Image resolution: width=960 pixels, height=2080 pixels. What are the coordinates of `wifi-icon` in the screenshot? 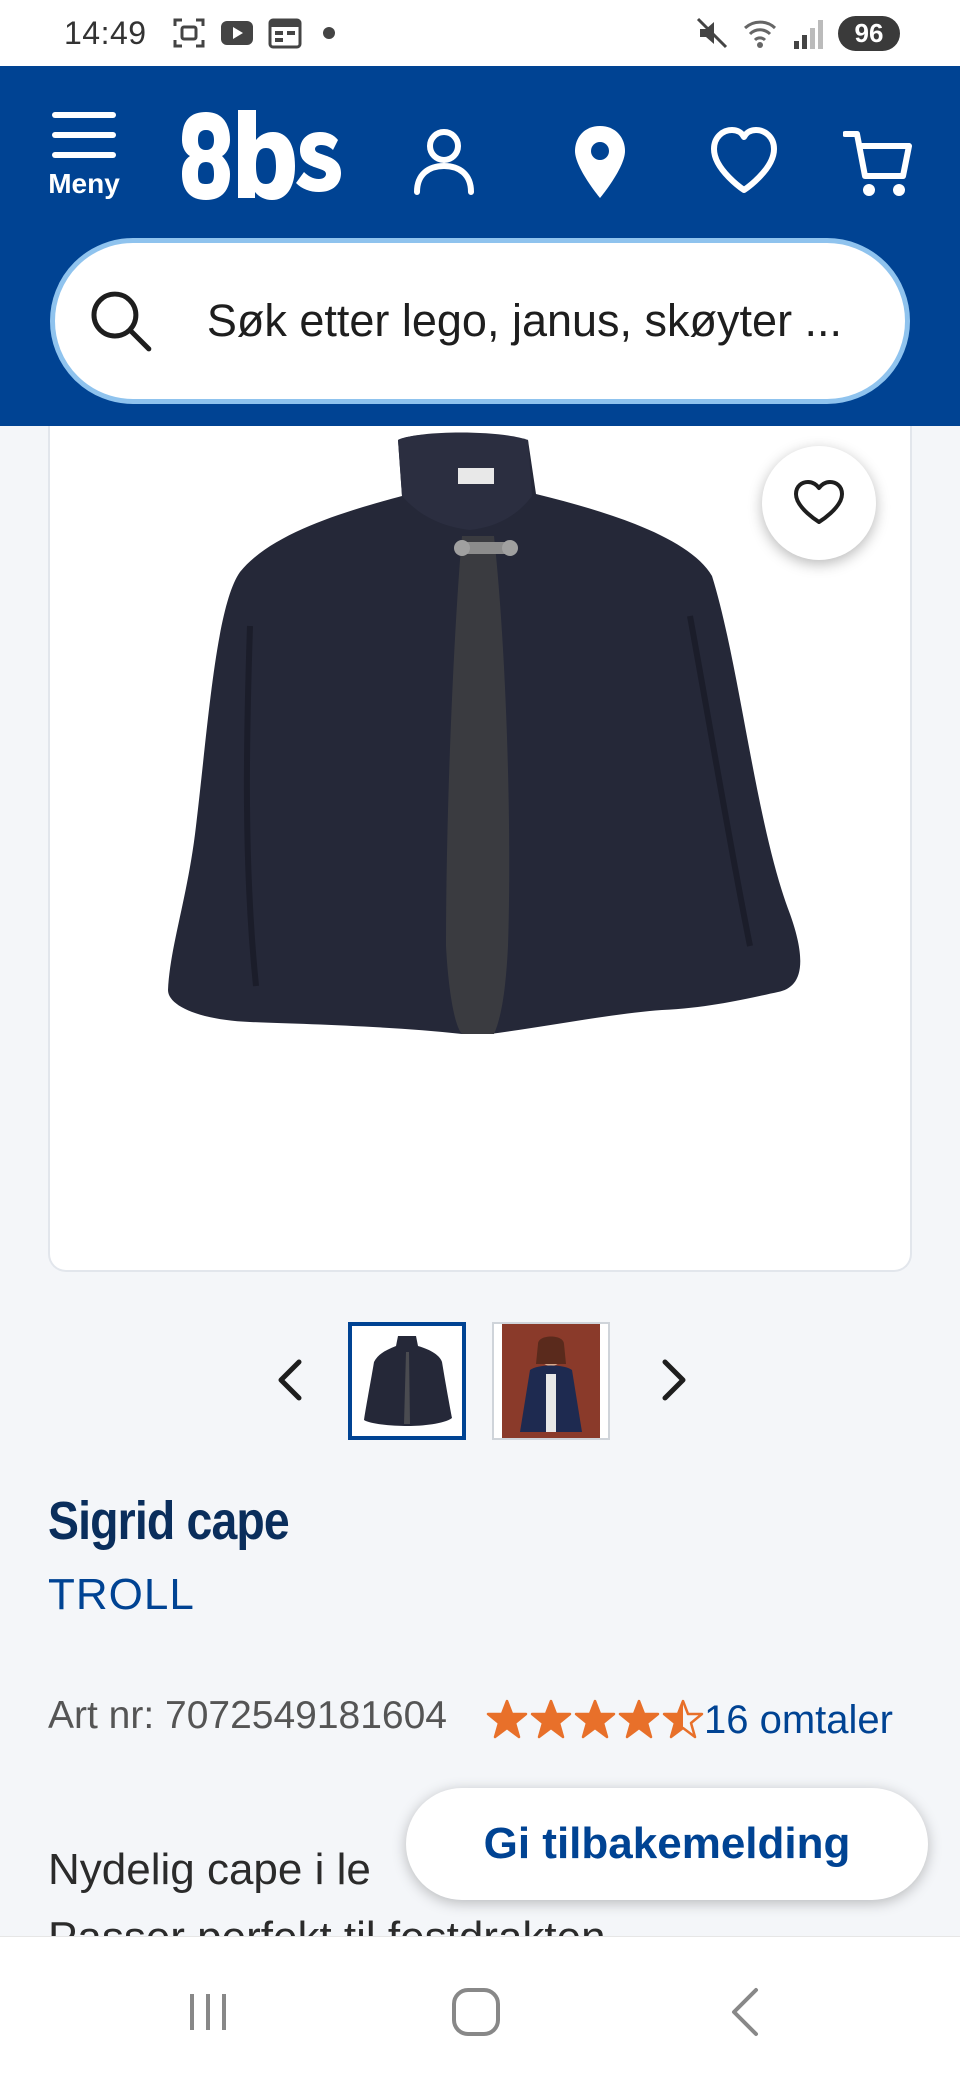 It's located at (760, 34).